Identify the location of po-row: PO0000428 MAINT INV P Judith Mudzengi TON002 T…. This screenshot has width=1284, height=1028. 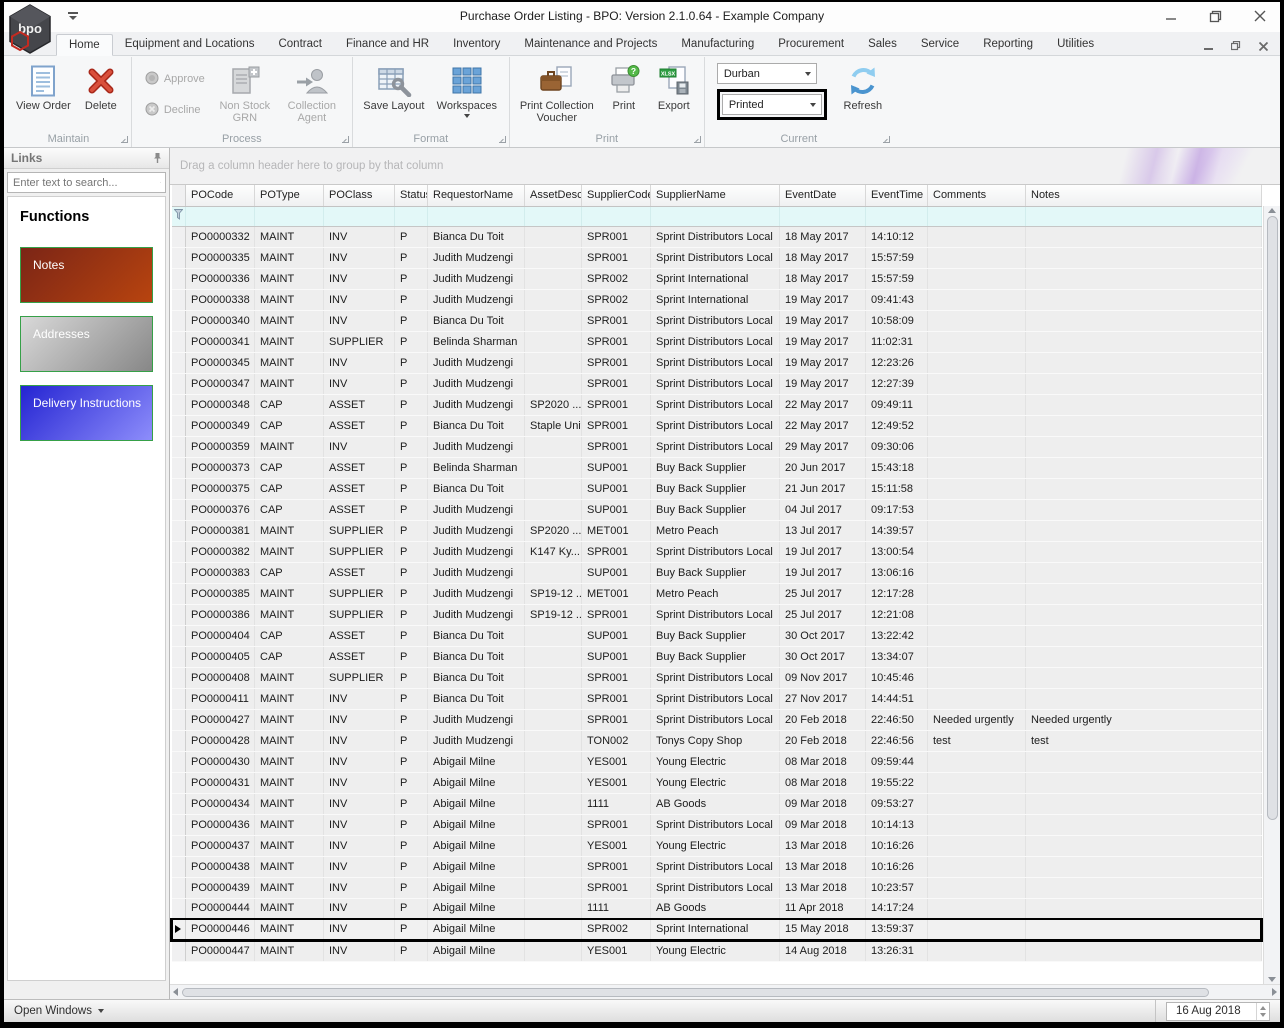
(716, 741).